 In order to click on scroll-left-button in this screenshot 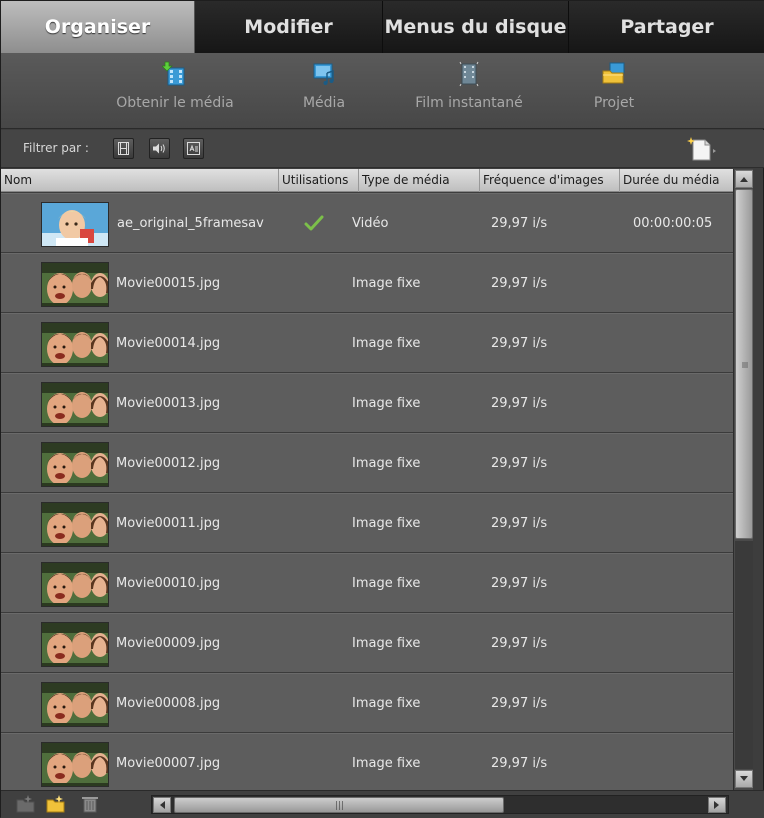, I will do `click(162, 805)`.